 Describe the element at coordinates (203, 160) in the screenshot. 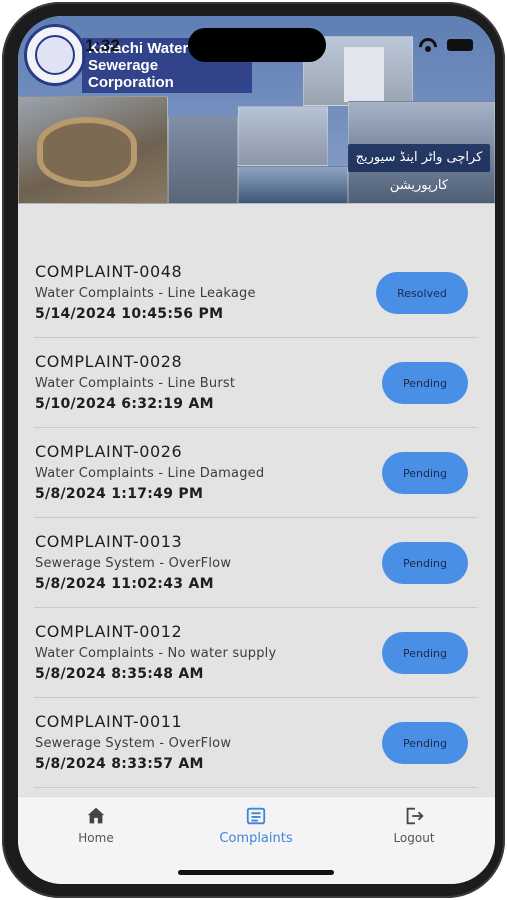

I see `banner-photo-plant` at that location.